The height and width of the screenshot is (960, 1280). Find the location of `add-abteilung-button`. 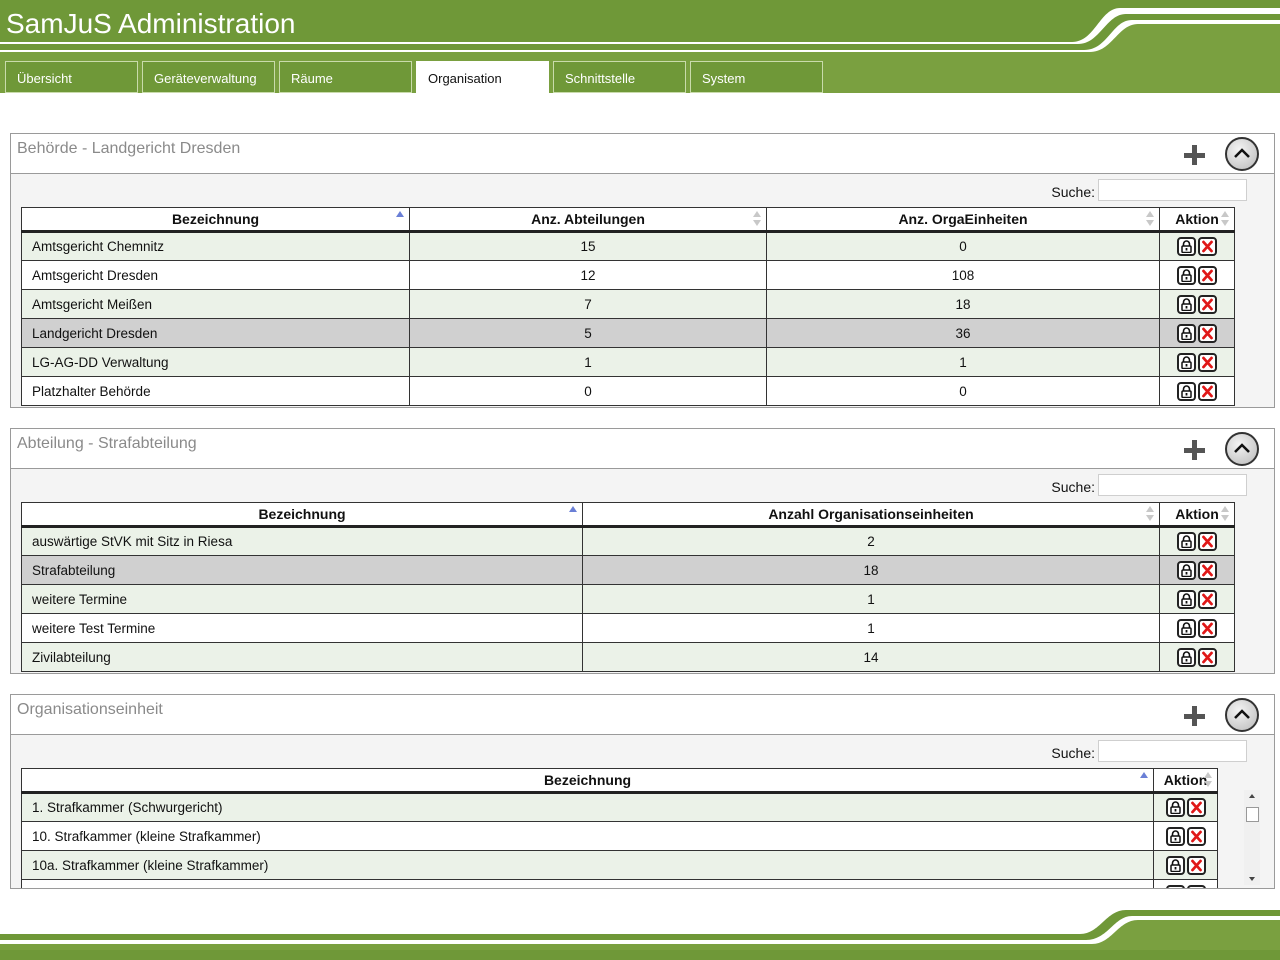

add-abteilung-button is located at coordinates (1195, 450).